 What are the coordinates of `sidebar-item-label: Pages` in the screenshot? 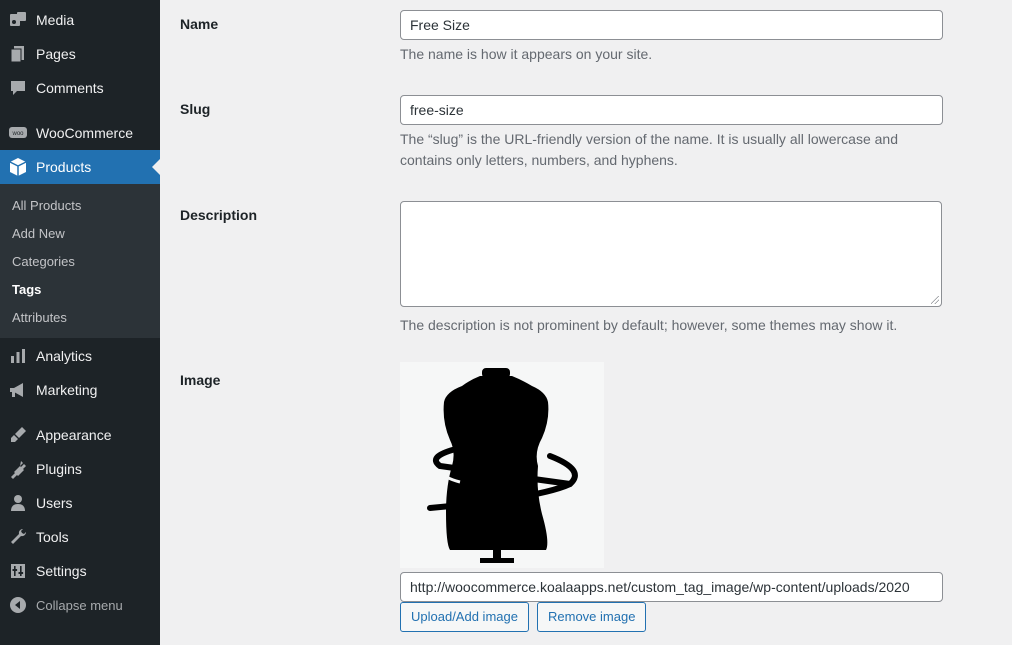 It's located at (56, 54).